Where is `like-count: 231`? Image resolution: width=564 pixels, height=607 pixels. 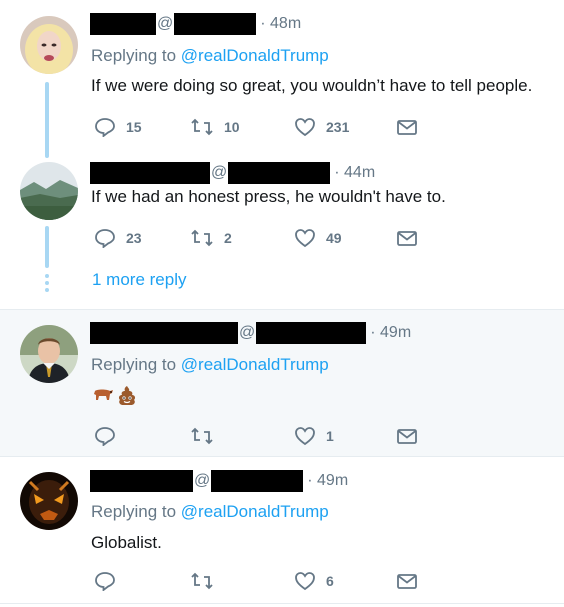 like-count: 231 is located at coordinates (338, 127).